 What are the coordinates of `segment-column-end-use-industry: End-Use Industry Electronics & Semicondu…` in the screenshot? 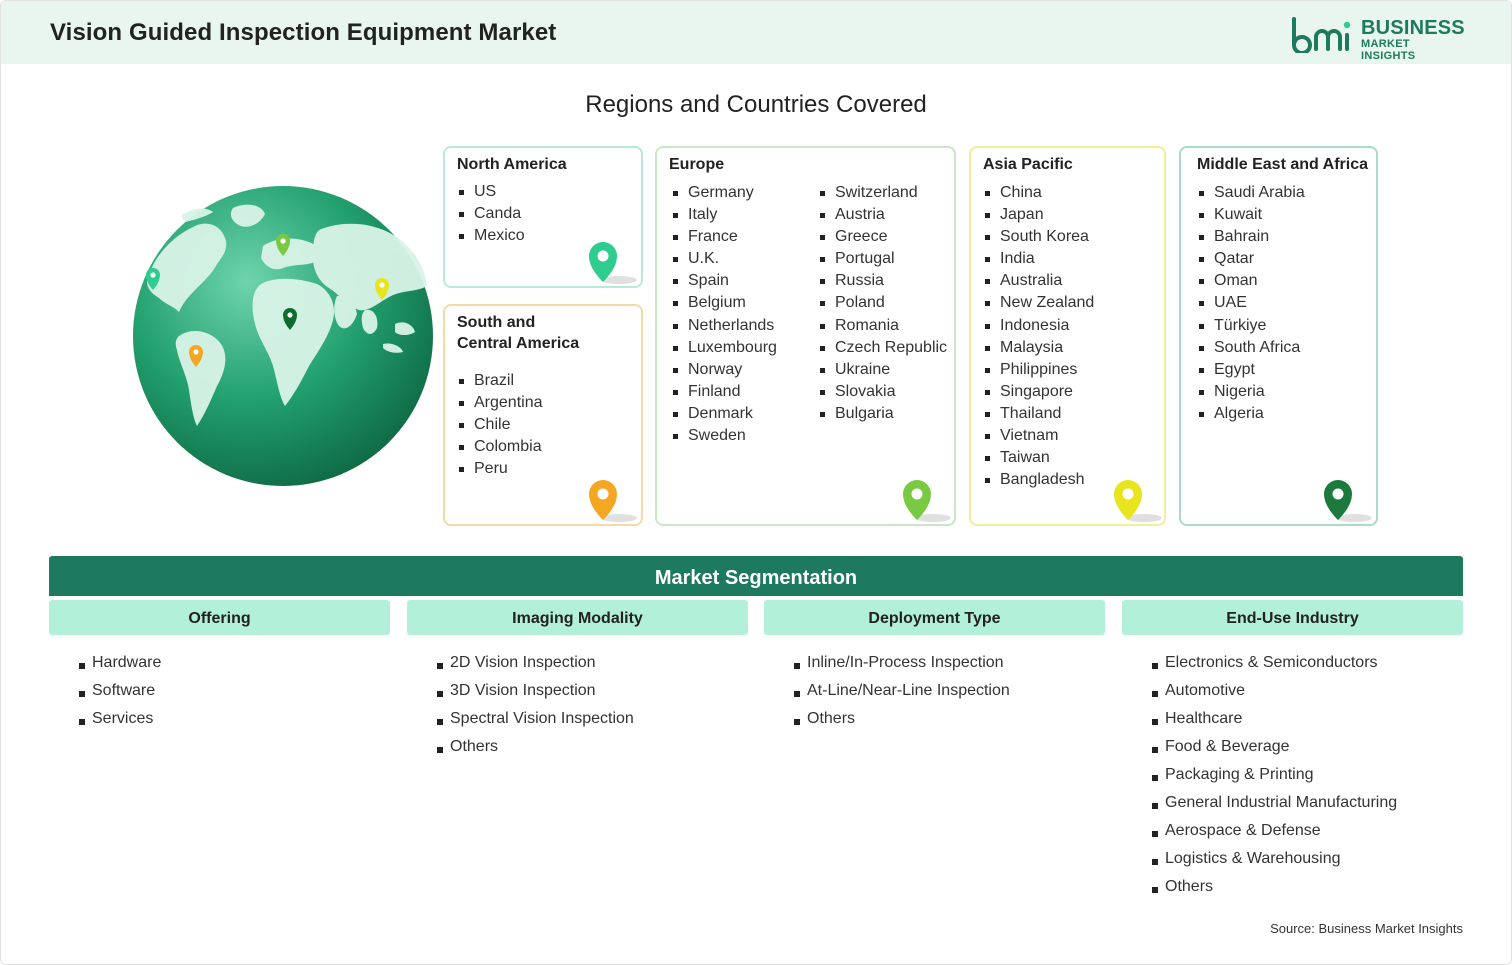 It's located at (1292, 750).